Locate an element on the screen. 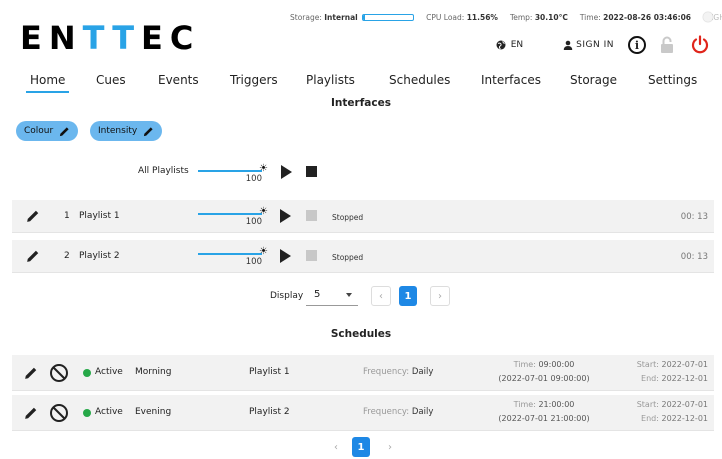 Image resolution: width=722 pixels, height=459 pixels. storage-value: Internal is located at coordinates (341, 17).